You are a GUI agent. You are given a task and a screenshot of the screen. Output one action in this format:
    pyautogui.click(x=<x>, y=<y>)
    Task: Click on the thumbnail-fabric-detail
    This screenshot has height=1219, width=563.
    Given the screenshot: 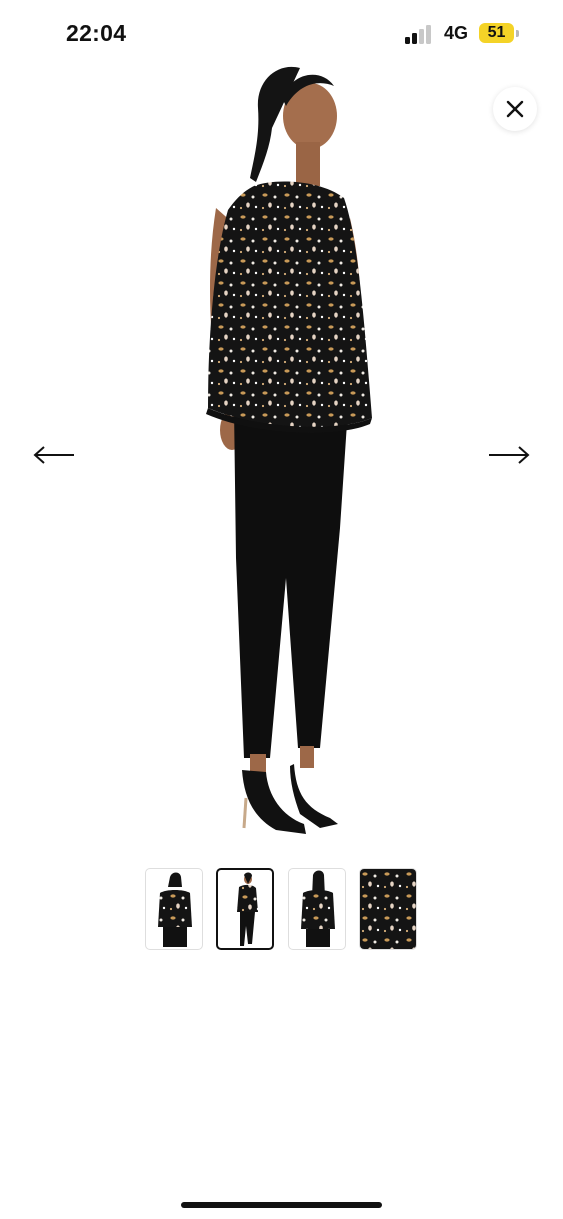 What is the action you would take?
    pyautogui.click(x=388, y=909)
    